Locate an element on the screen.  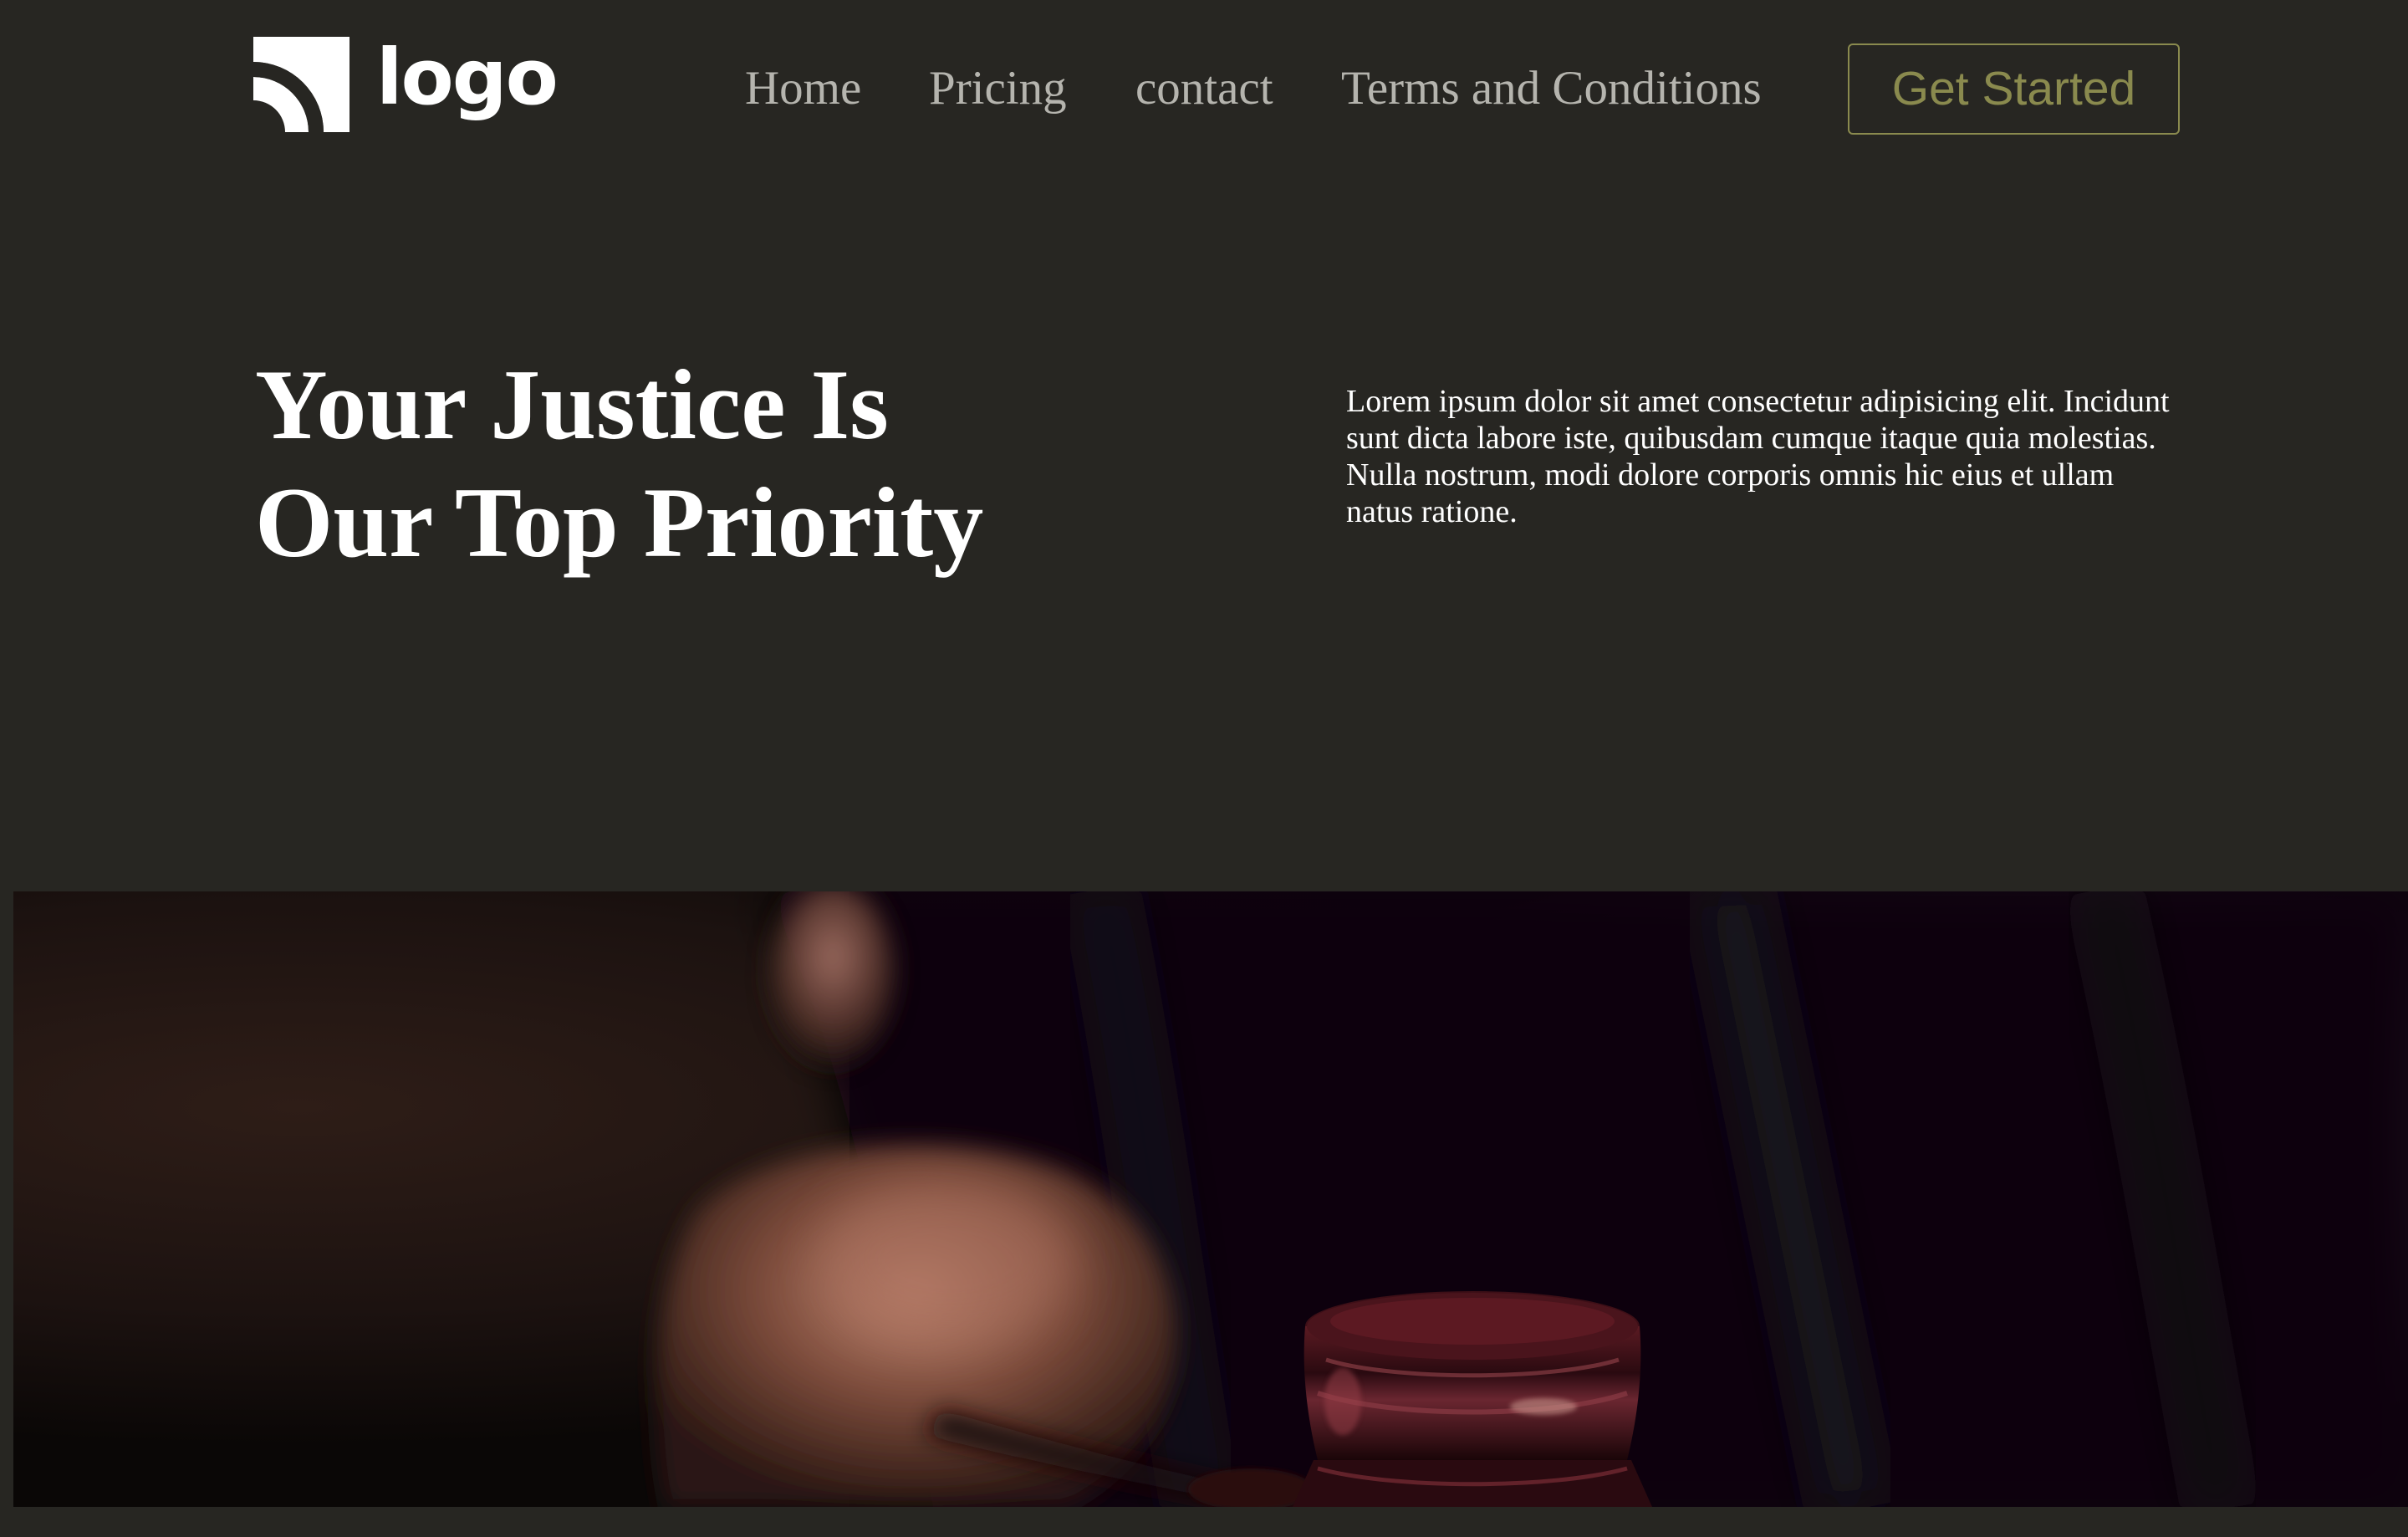
nav-link-terms: Terms and Conditions is located at coordinates (1552, 88).